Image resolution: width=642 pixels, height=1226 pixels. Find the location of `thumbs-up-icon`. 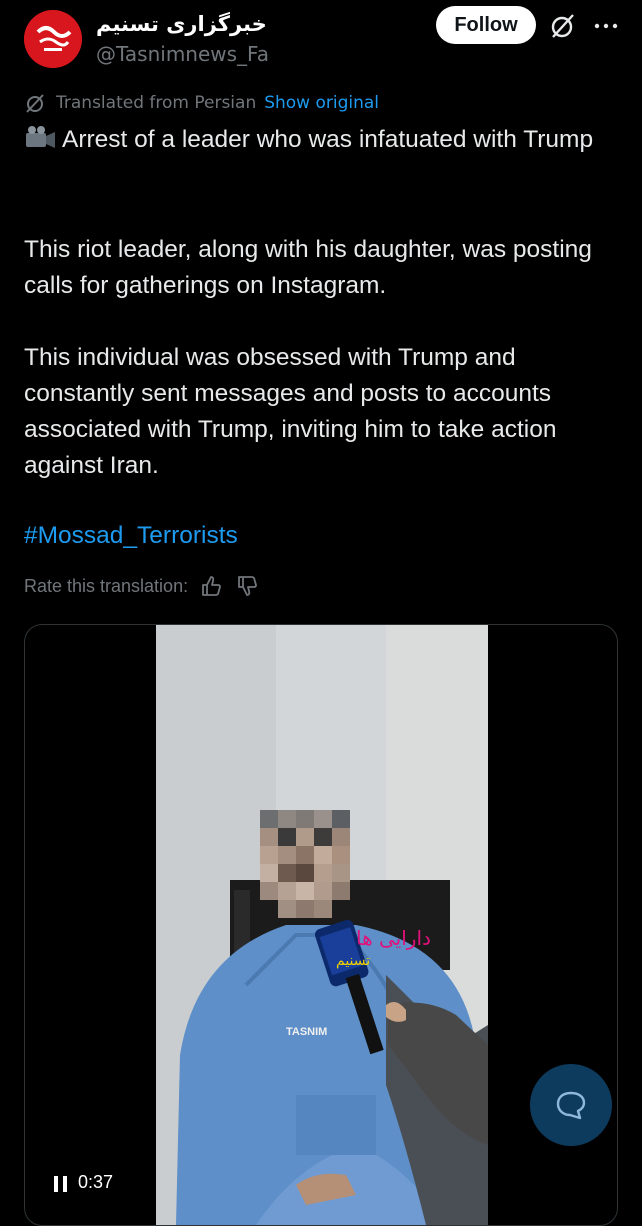

thumbs-up-icon is located at coordinates (212, 586).